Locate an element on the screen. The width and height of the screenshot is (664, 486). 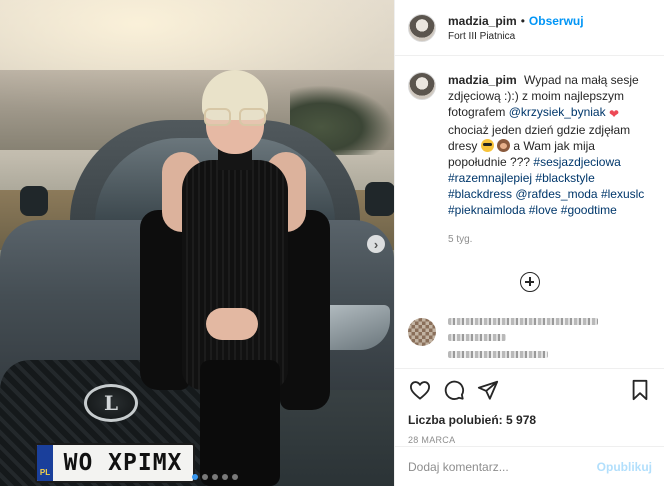
emblem-glyph: L is located at coordinates (111, 403).